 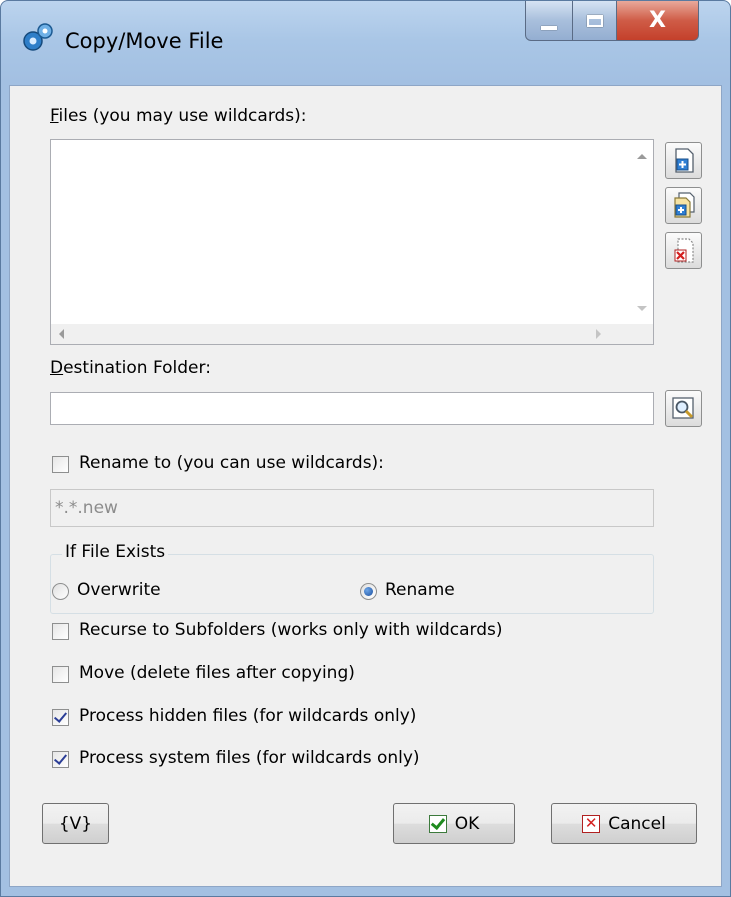 I want to click on scroll-left-icon, so click(x=61, y=334).